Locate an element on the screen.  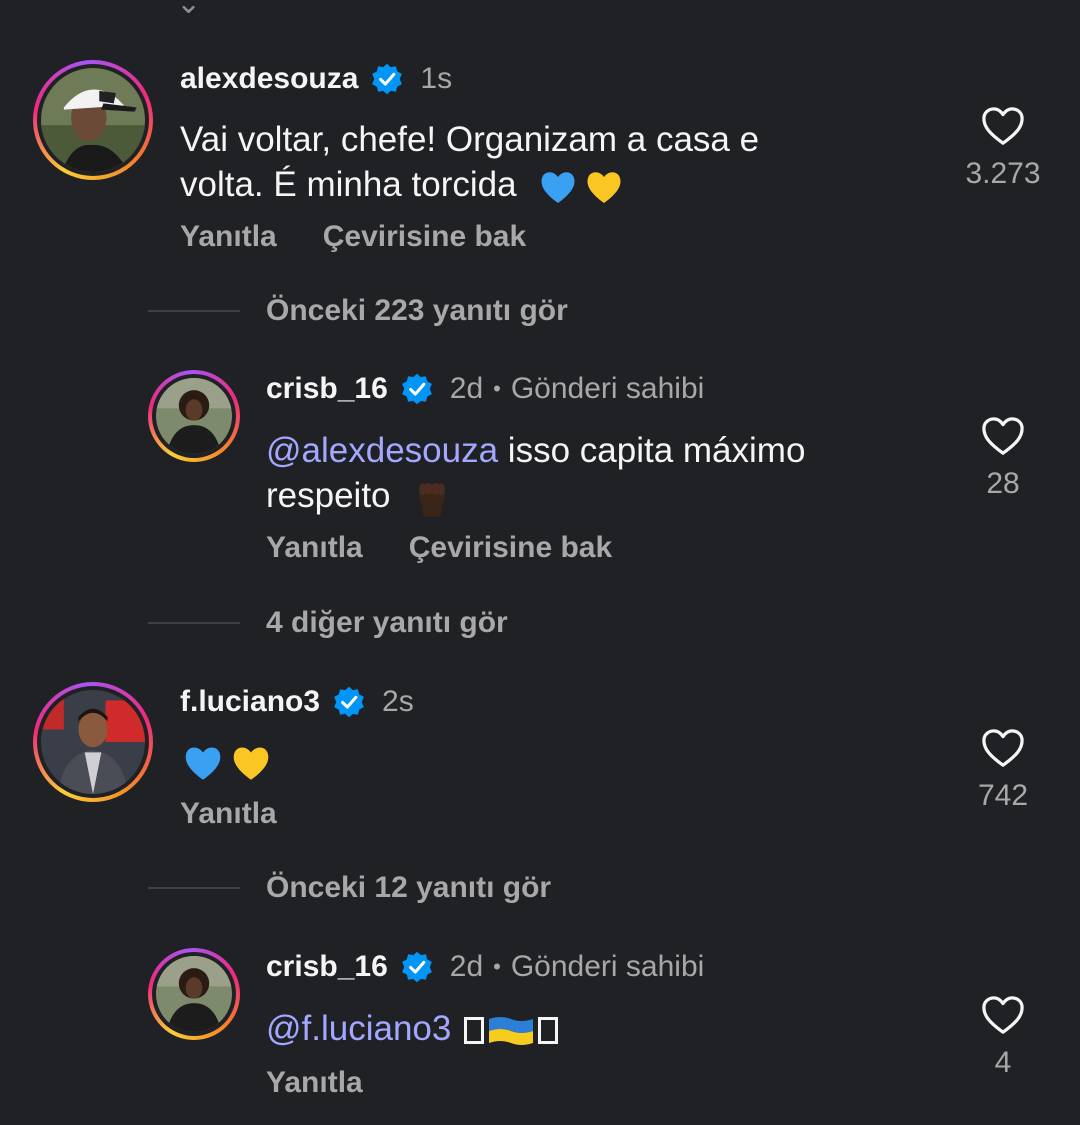
timestamp: 2s is located at coordinates (398, 701).